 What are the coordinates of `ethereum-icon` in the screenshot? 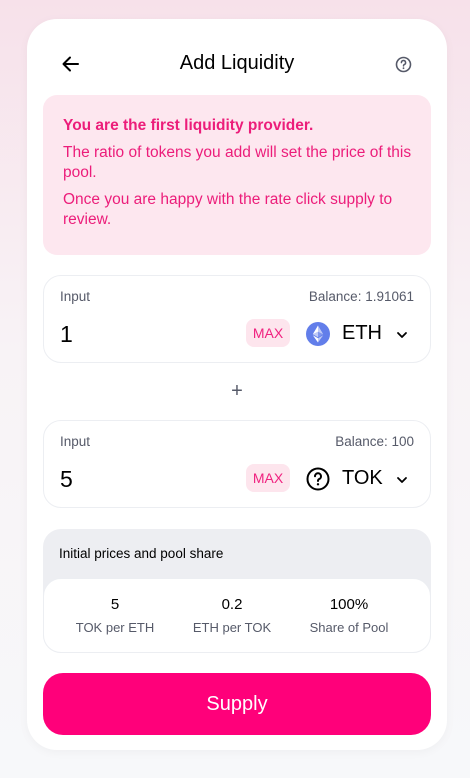 It's located at (318, 334).